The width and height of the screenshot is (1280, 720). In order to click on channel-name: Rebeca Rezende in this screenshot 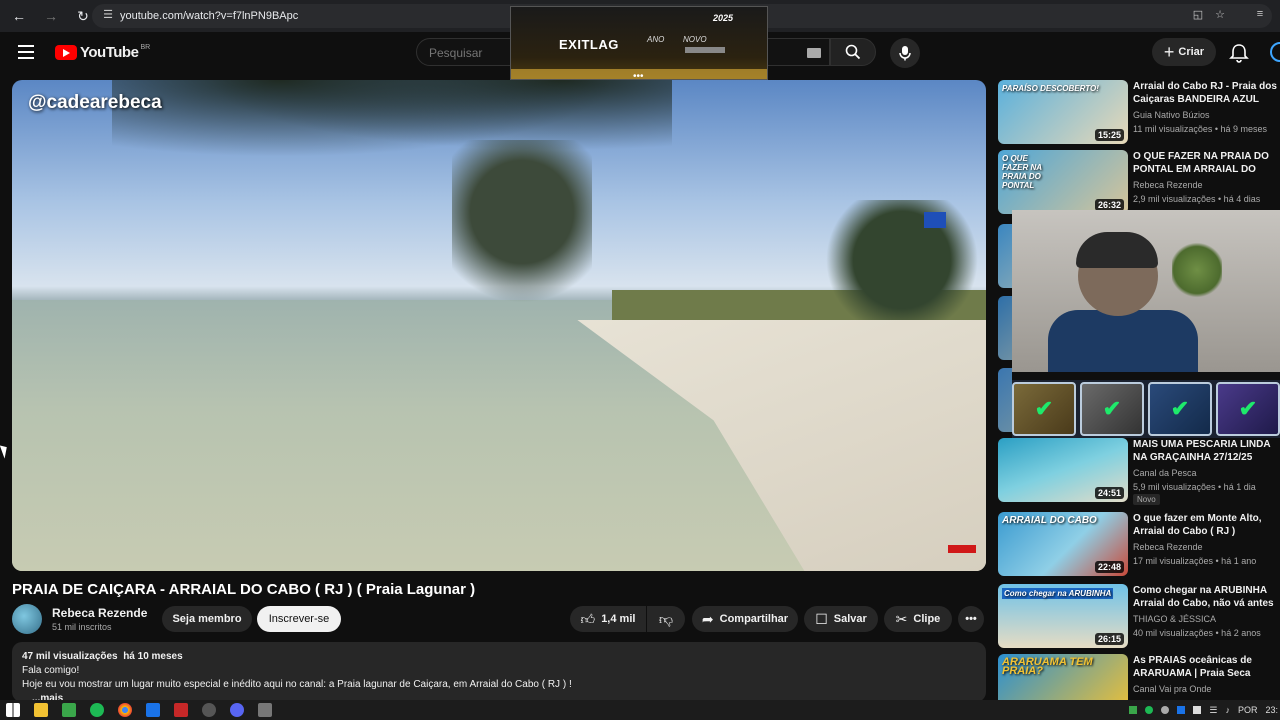, I will do `click(99, 613)`.